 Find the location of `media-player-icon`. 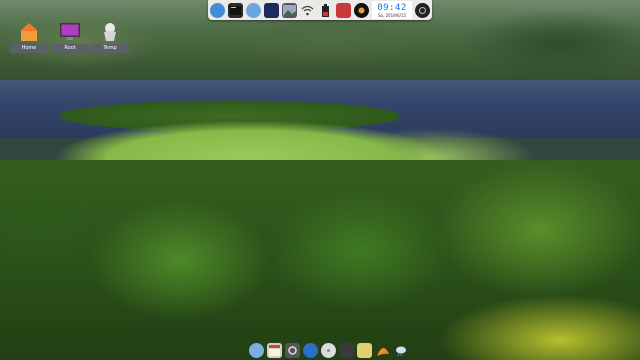

media-player-icon is located at coordinates (361, 10).